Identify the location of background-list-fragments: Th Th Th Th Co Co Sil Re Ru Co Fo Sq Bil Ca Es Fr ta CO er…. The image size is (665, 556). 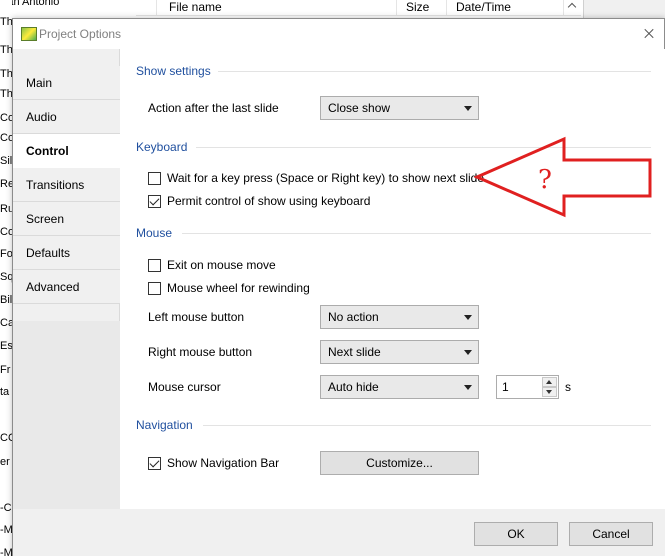
(6, 278).